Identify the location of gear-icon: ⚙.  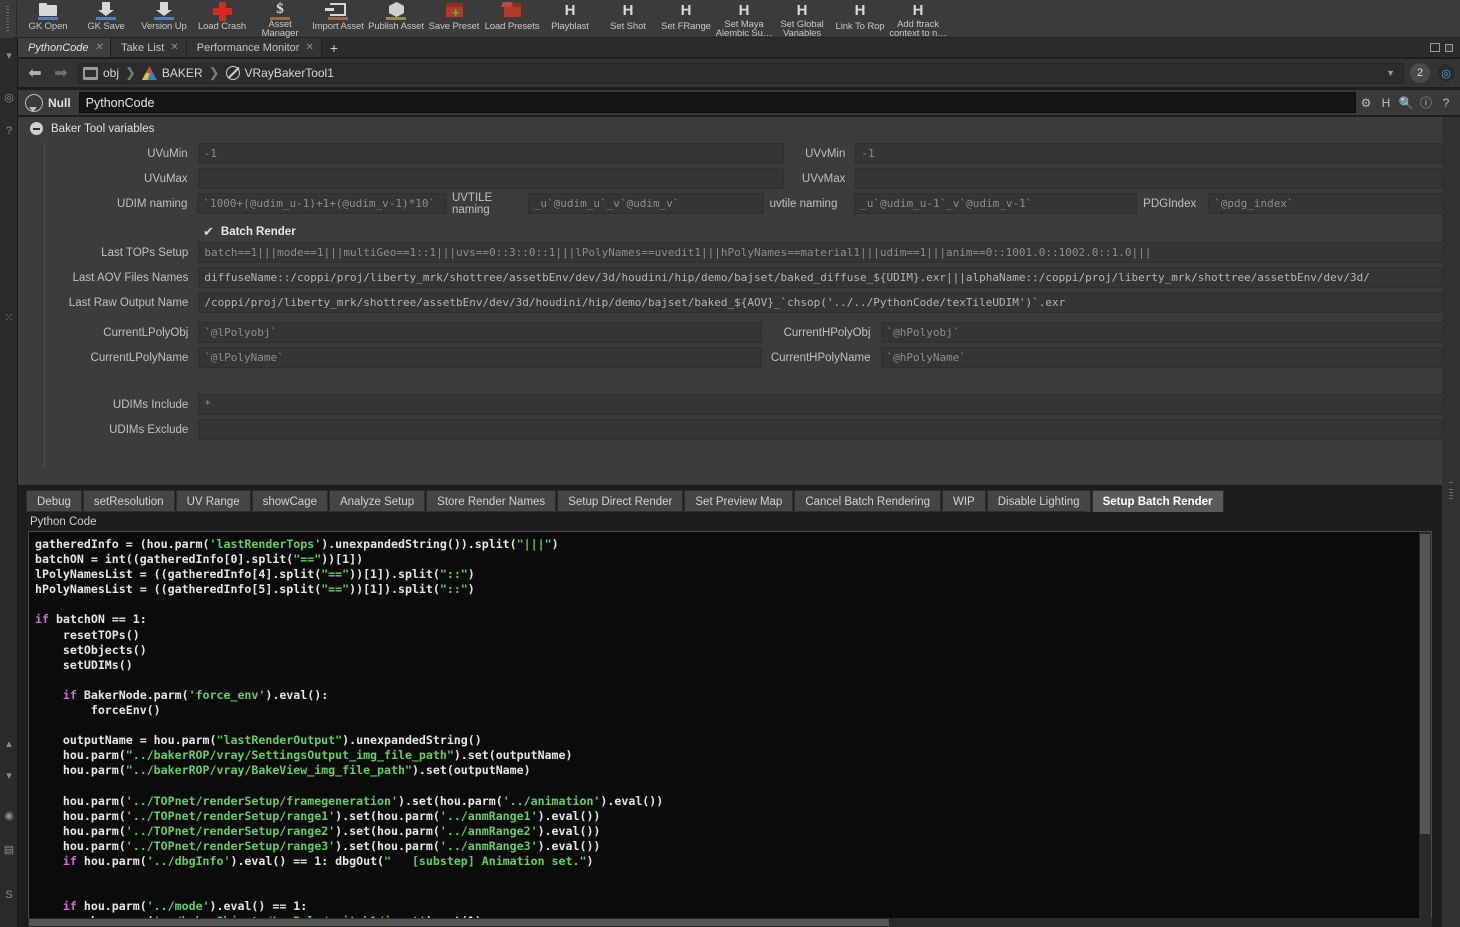
(1366, 102).